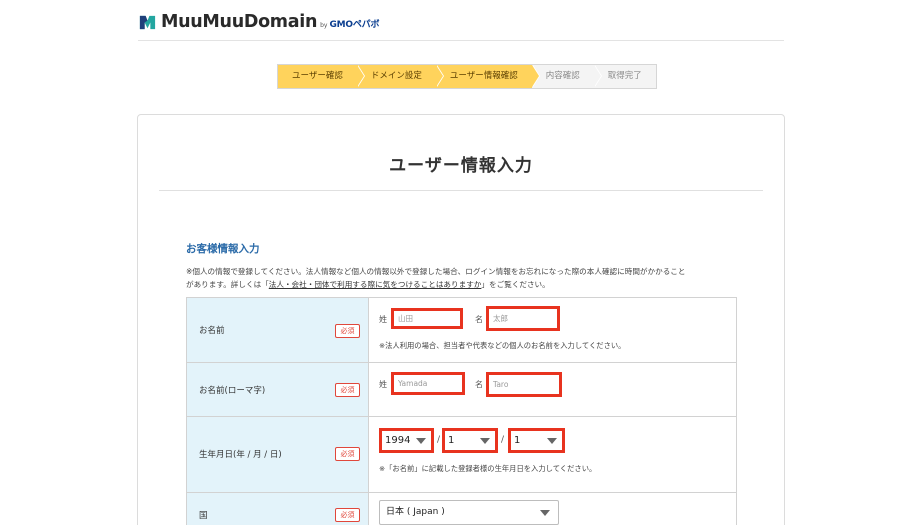 The width and height of the screenshot is (900, 525). Describe the element at coordinates (239, 22) in the screenshot. I see `logo-text: MuuMuuDomain` at that location.